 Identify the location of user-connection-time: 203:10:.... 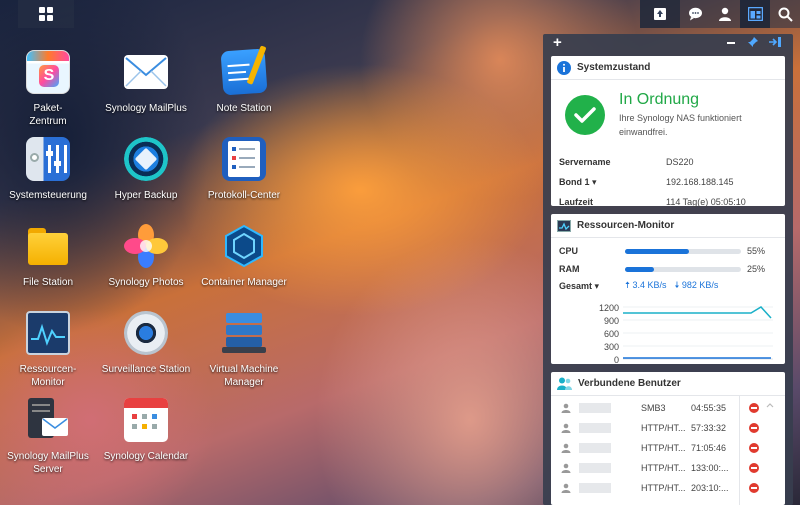
(710, 488).